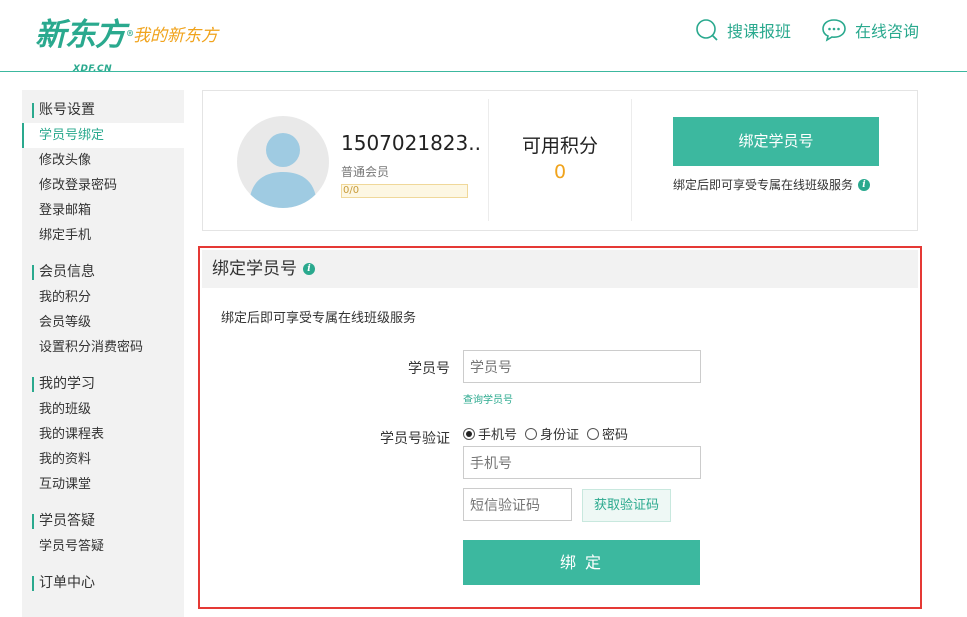  What do you see at coordinates (411, 143) in the screenshot?
I see `username: 1507021823..` at bounding box center [411, 143].